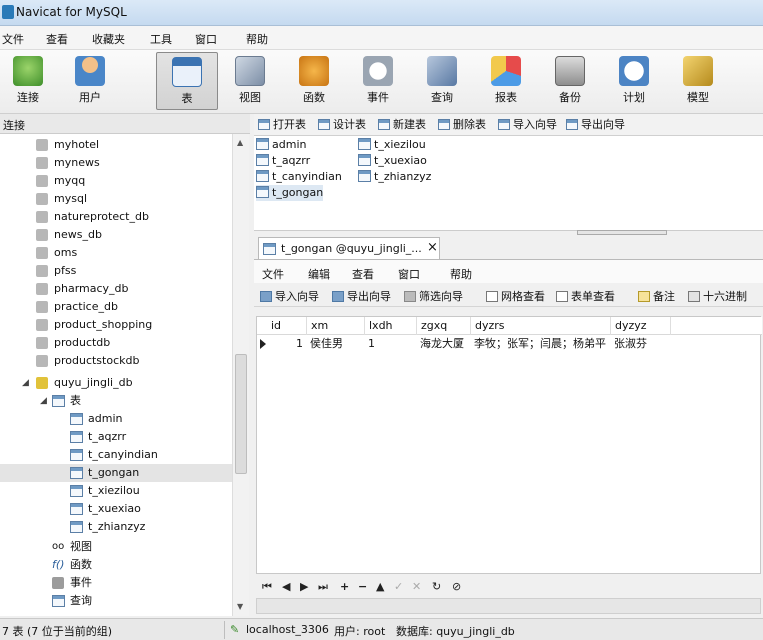 The height and width of the screenshot is (640, 763). I want to click on filter-wizard-button: 筛选向导, so click(433, 296).